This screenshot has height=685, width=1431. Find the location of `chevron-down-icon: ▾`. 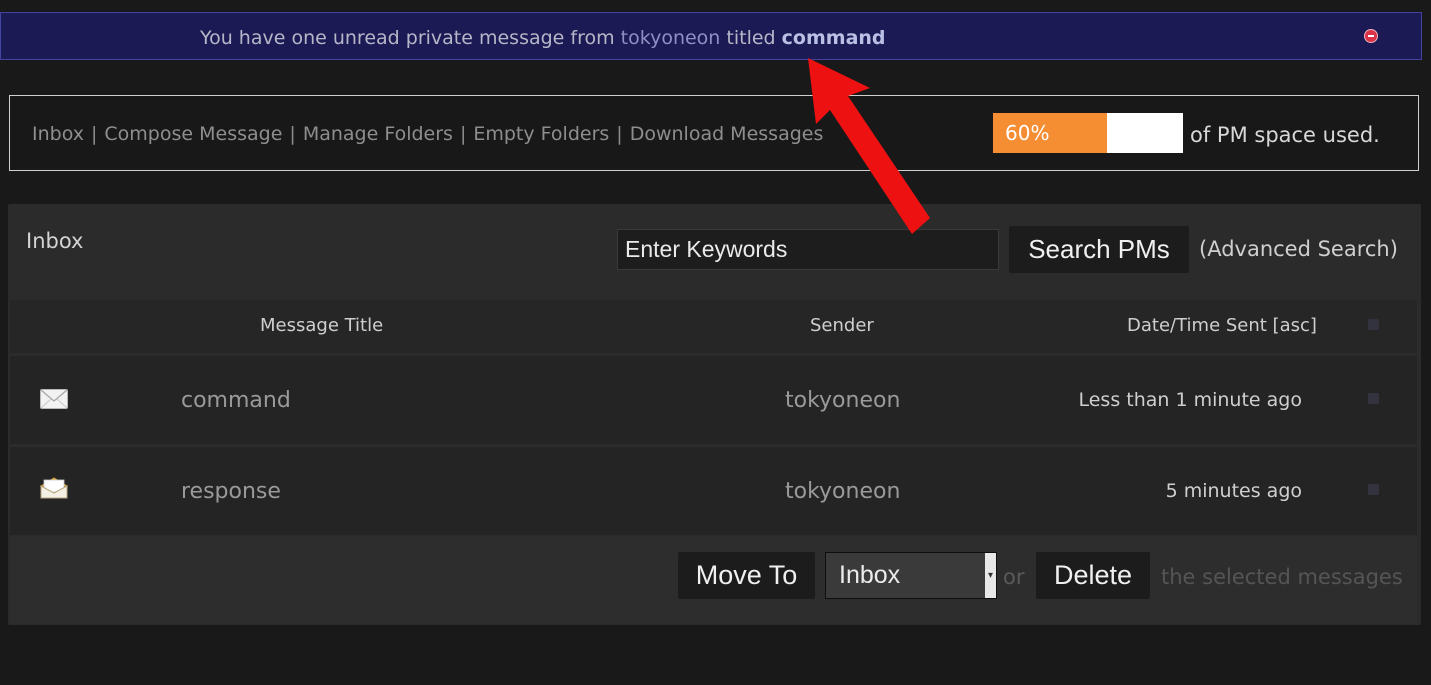

chevron-down-icon: ▾ is located at coordinates (990, 575).